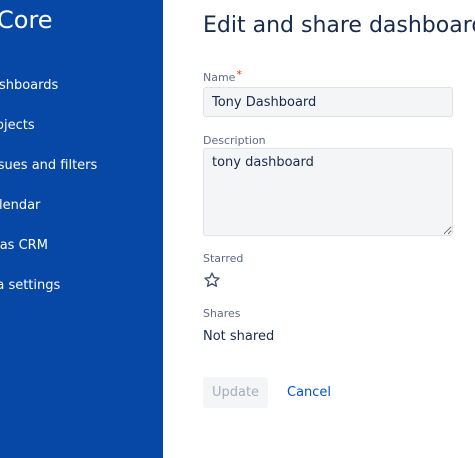 The image size is (475, 458). I want to click on sidebar-item-dashboards: ashboards, so click(29, 86).